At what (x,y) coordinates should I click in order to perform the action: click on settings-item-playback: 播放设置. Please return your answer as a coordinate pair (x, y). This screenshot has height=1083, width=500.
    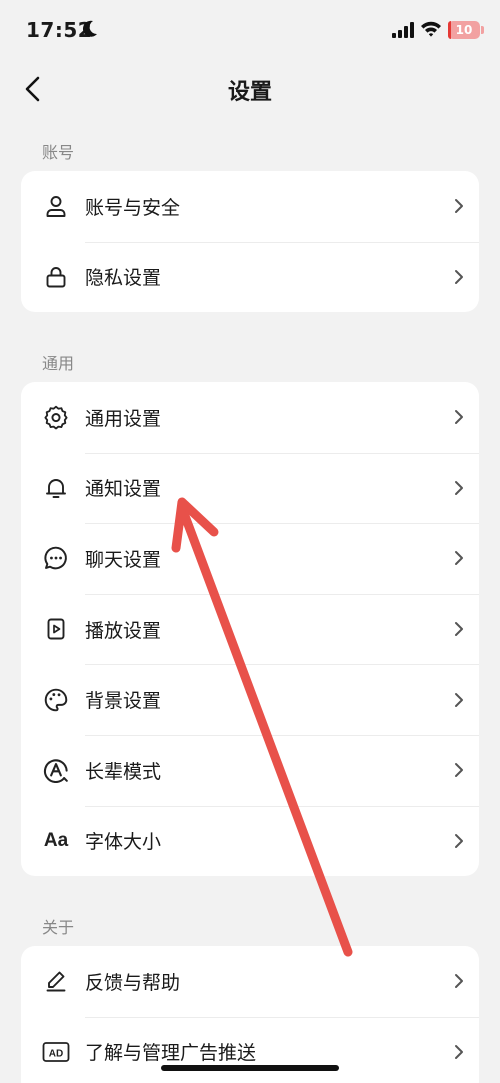
    Looking at the image, I should click on (250, 629).